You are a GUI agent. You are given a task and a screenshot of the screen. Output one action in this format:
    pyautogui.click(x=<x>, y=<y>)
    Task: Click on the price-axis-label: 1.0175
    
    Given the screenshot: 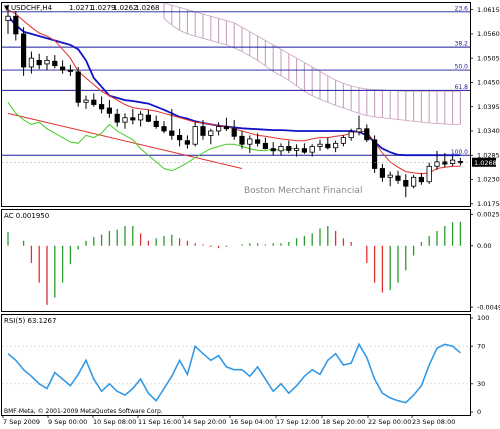 What is the action you would take?
    pyautogui.click(x=488, y=204)
    